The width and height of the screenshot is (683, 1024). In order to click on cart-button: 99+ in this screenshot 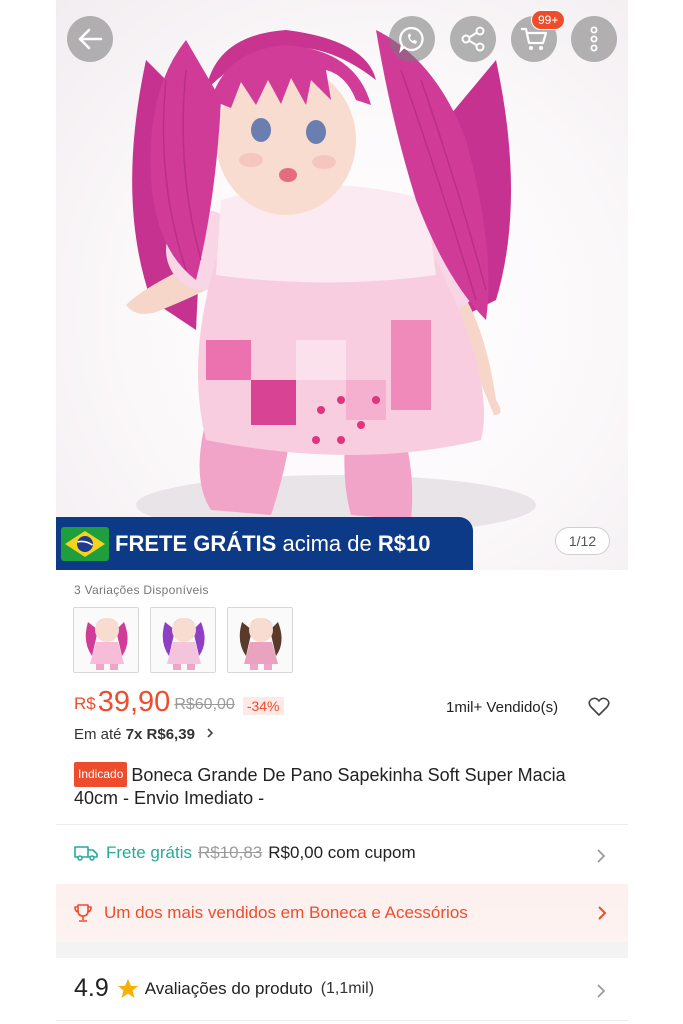, I will do `click(538, 36)`.